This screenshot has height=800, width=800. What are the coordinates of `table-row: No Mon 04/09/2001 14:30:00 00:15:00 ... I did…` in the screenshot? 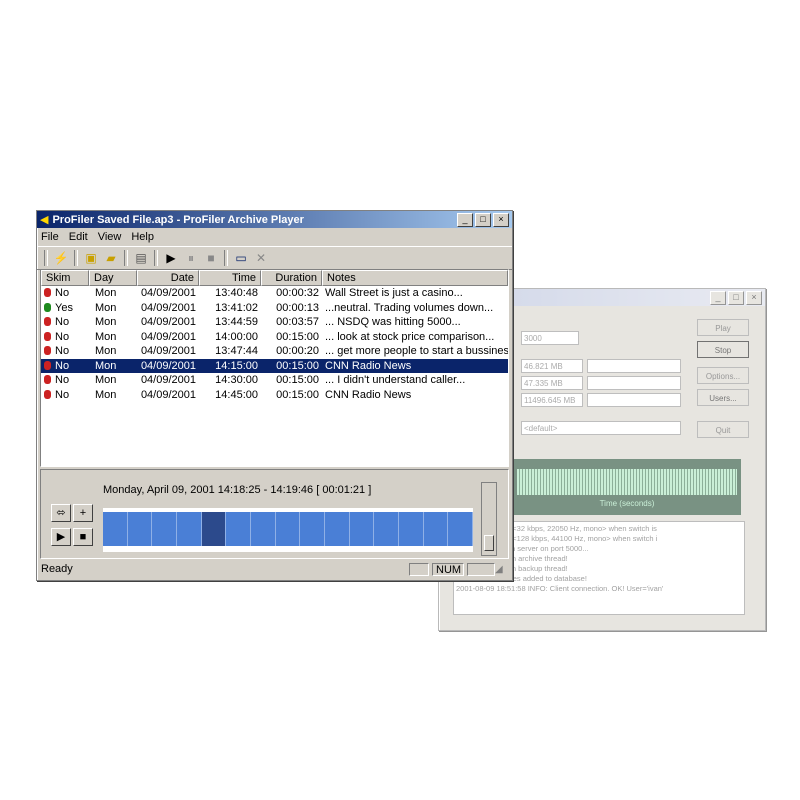 It's located at (274, 380).